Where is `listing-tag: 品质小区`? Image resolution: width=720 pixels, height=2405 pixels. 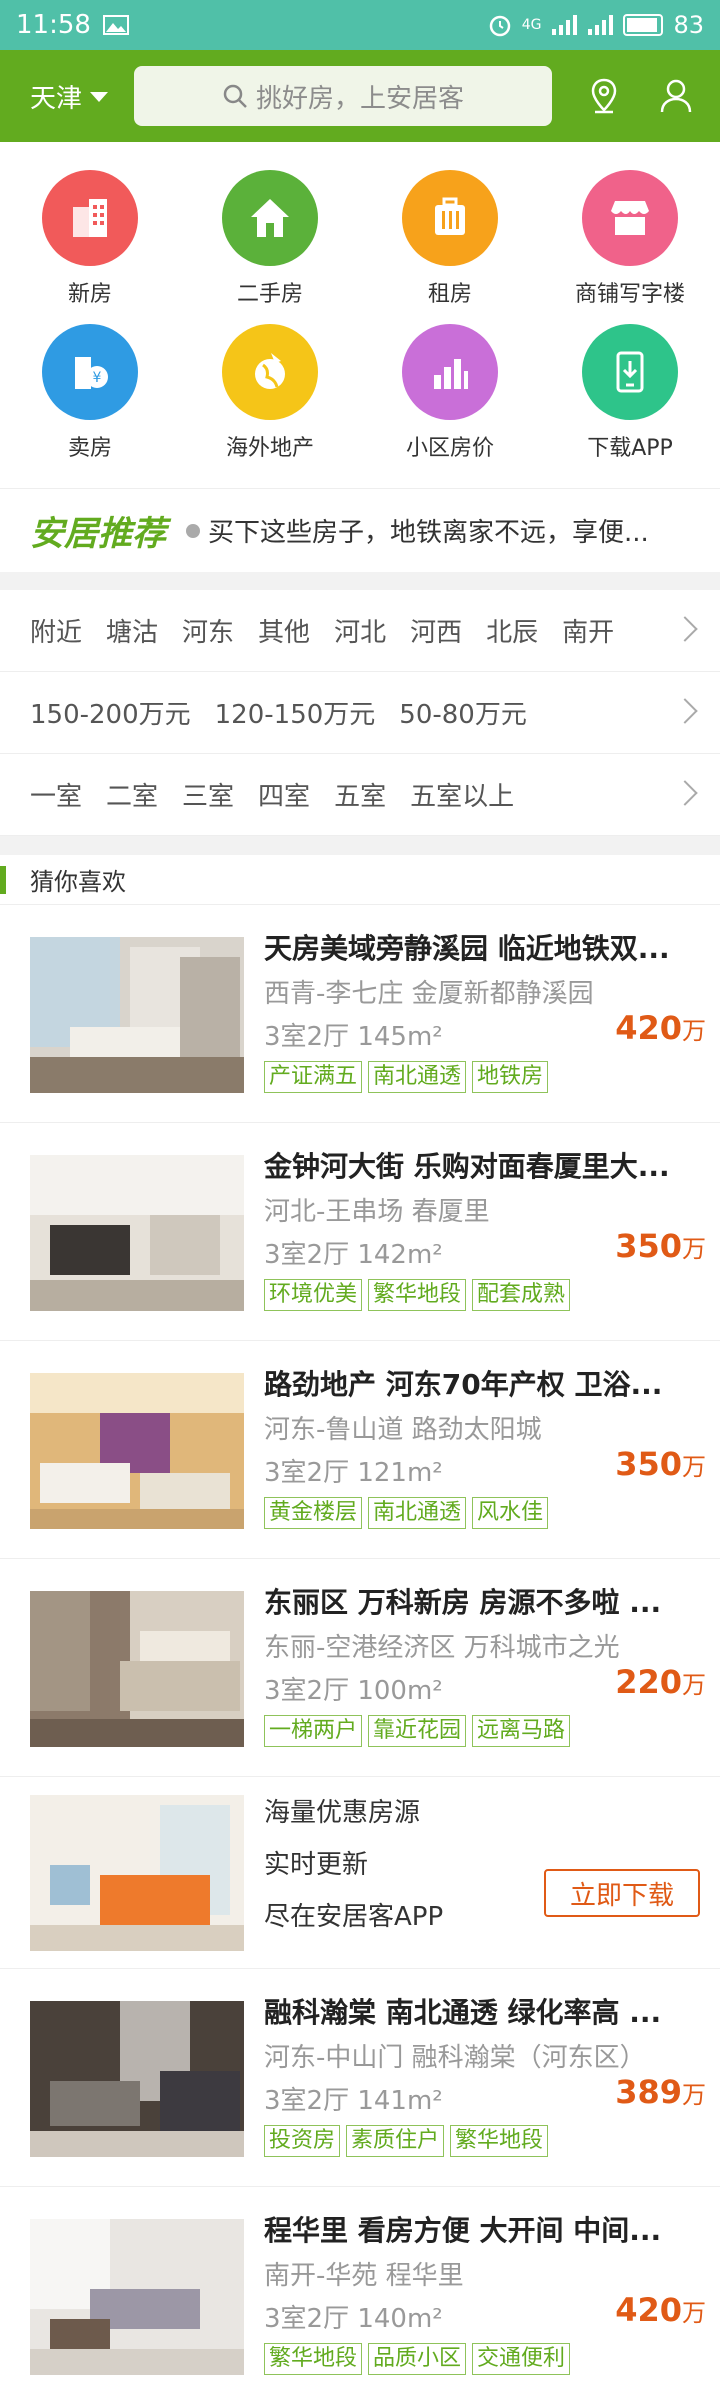
listing-tag: 品质小区 is located at coordinates (417, 2359).